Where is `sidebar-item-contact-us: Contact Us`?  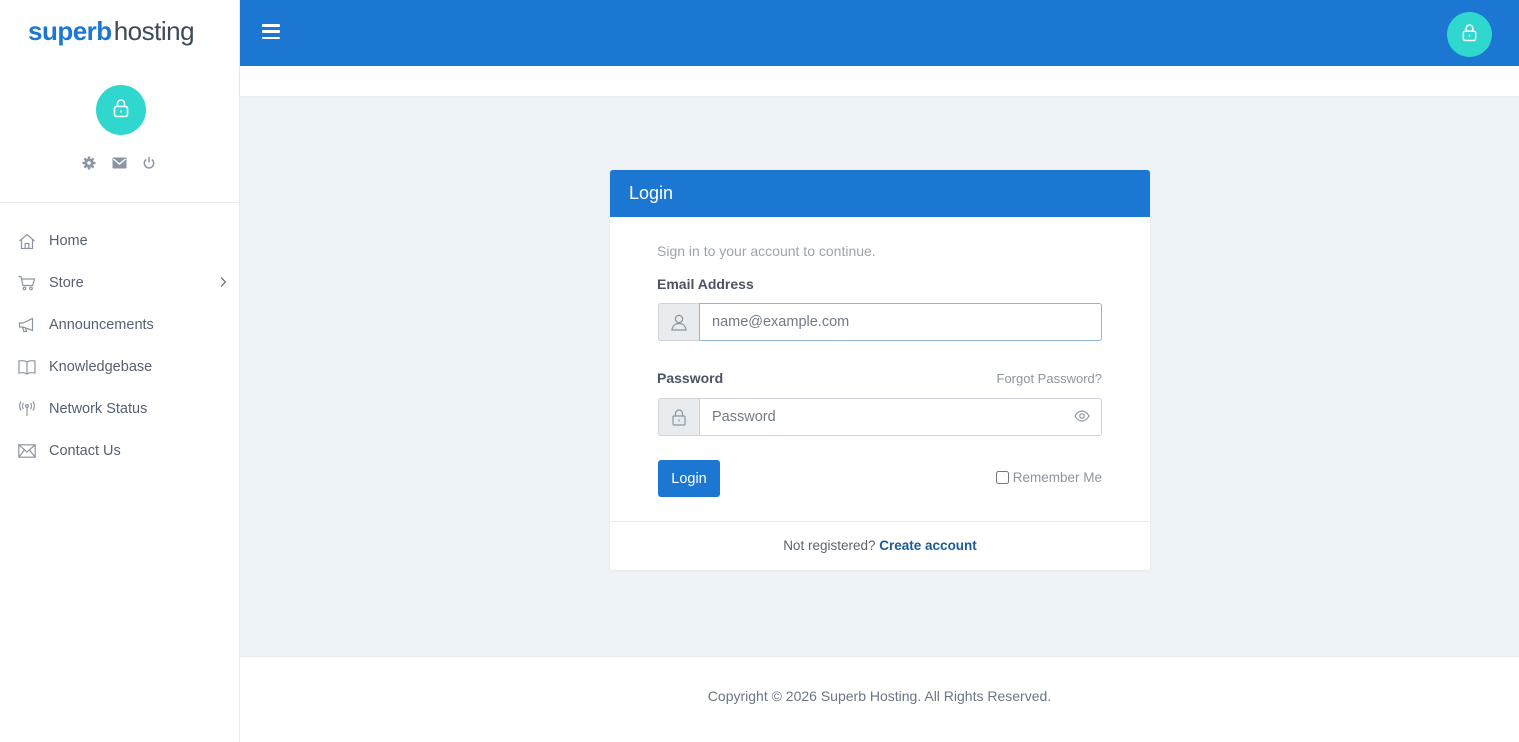
sidebar-item-contact-us: Contact Us is located at coordinates (119, 451).